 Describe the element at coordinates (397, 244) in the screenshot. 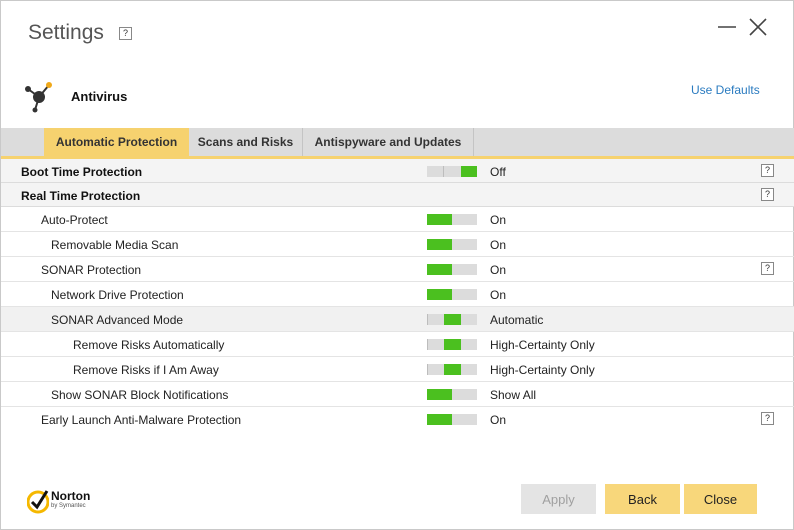

I see `setting-row-removable-media-scan: Removable Media Scan On` at that location.